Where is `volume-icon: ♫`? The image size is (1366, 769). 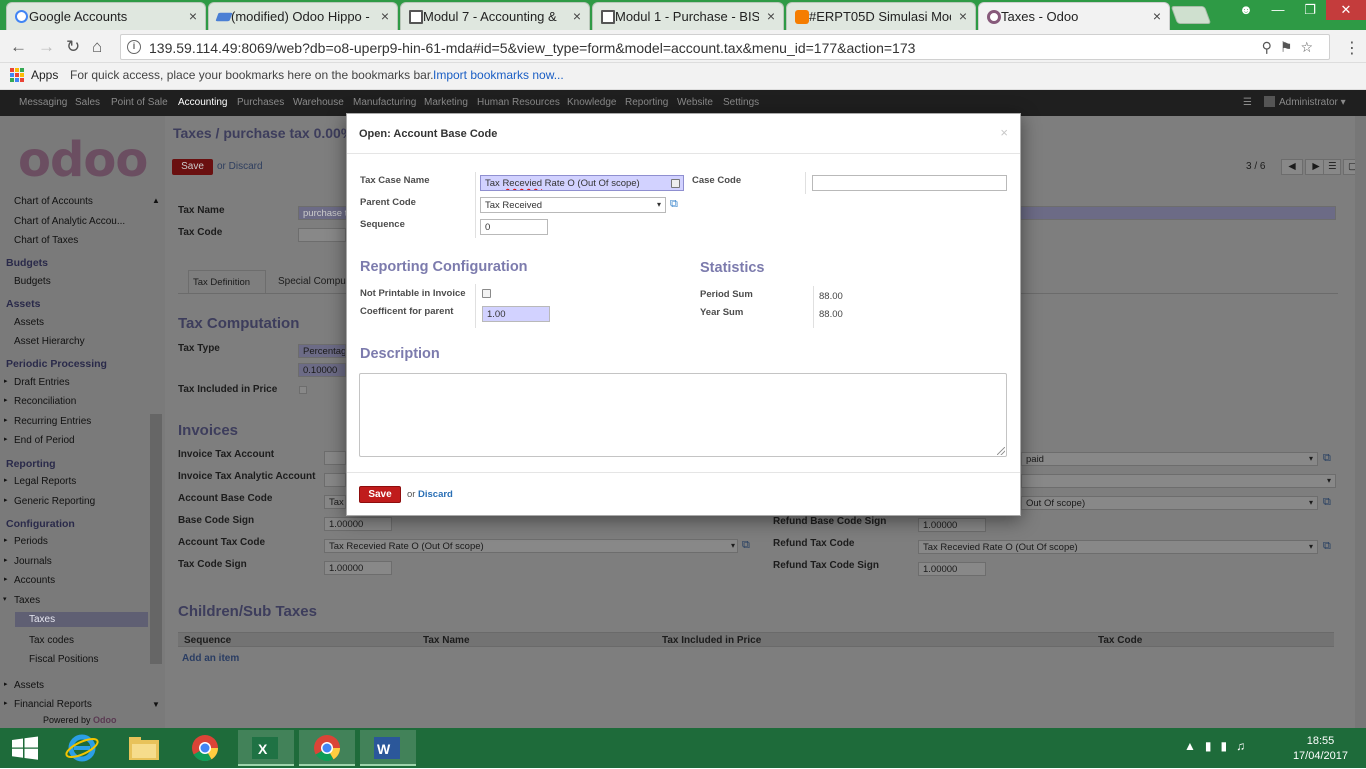 volume-icon: ♫ is located at coordinates (1245, 746).